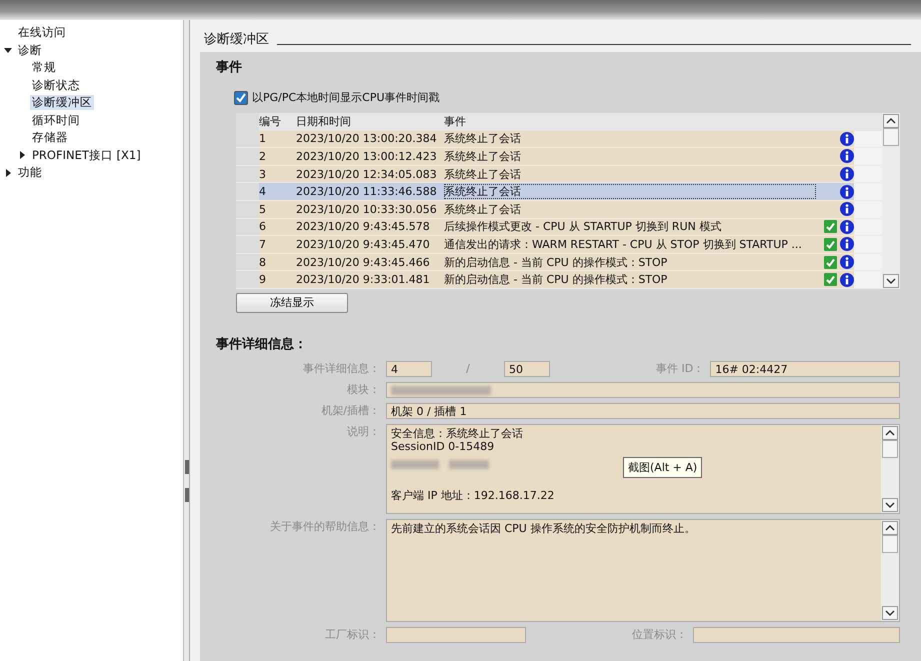 The image size is (921, 661). Describe the element at coordinates (263, 279) in the screenshot. I see `table-cell-text: 9` at that location.